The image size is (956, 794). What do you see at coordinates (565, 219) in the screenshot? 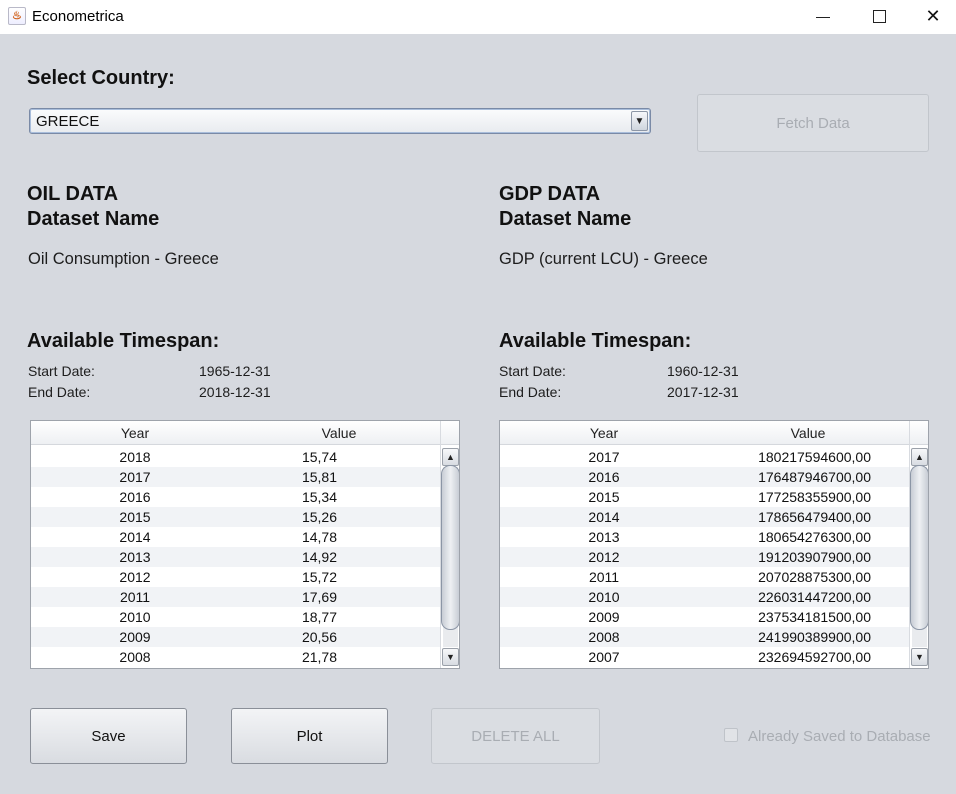
I see `gdp-dataset-name-heading: Dataset Name` at bounding box center [565, 219].